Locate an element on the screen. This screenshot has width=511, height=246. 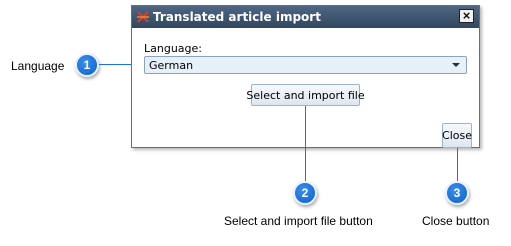
language-selected-value: German is located at coordinates (171, 65).